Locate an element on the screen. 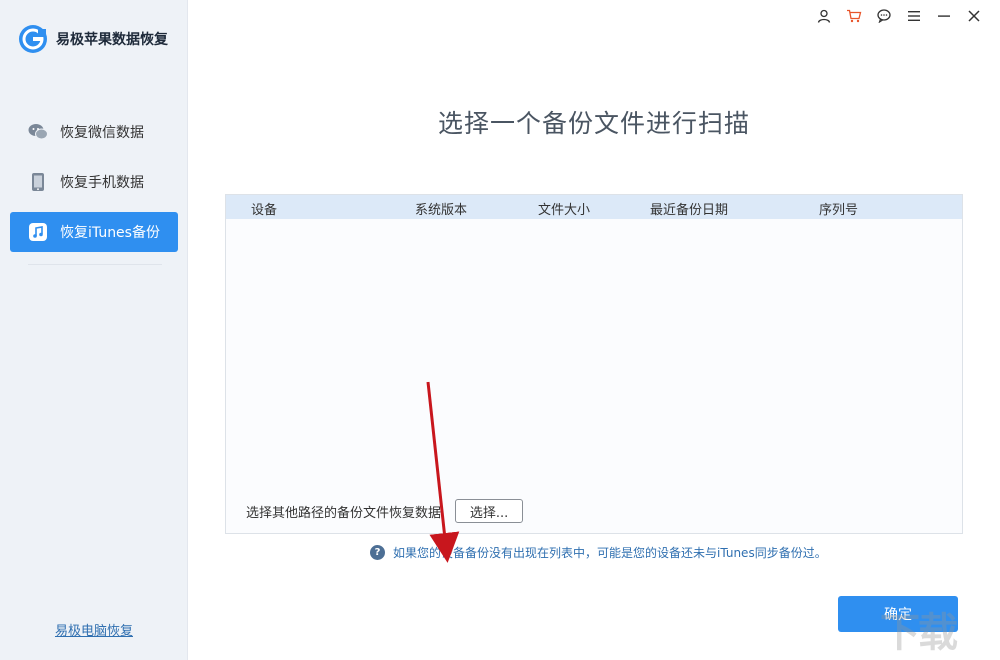 Image resolution: width=1000 pixels, height=660 pixels. help-icon: ? is located at coordinates (377, 552).